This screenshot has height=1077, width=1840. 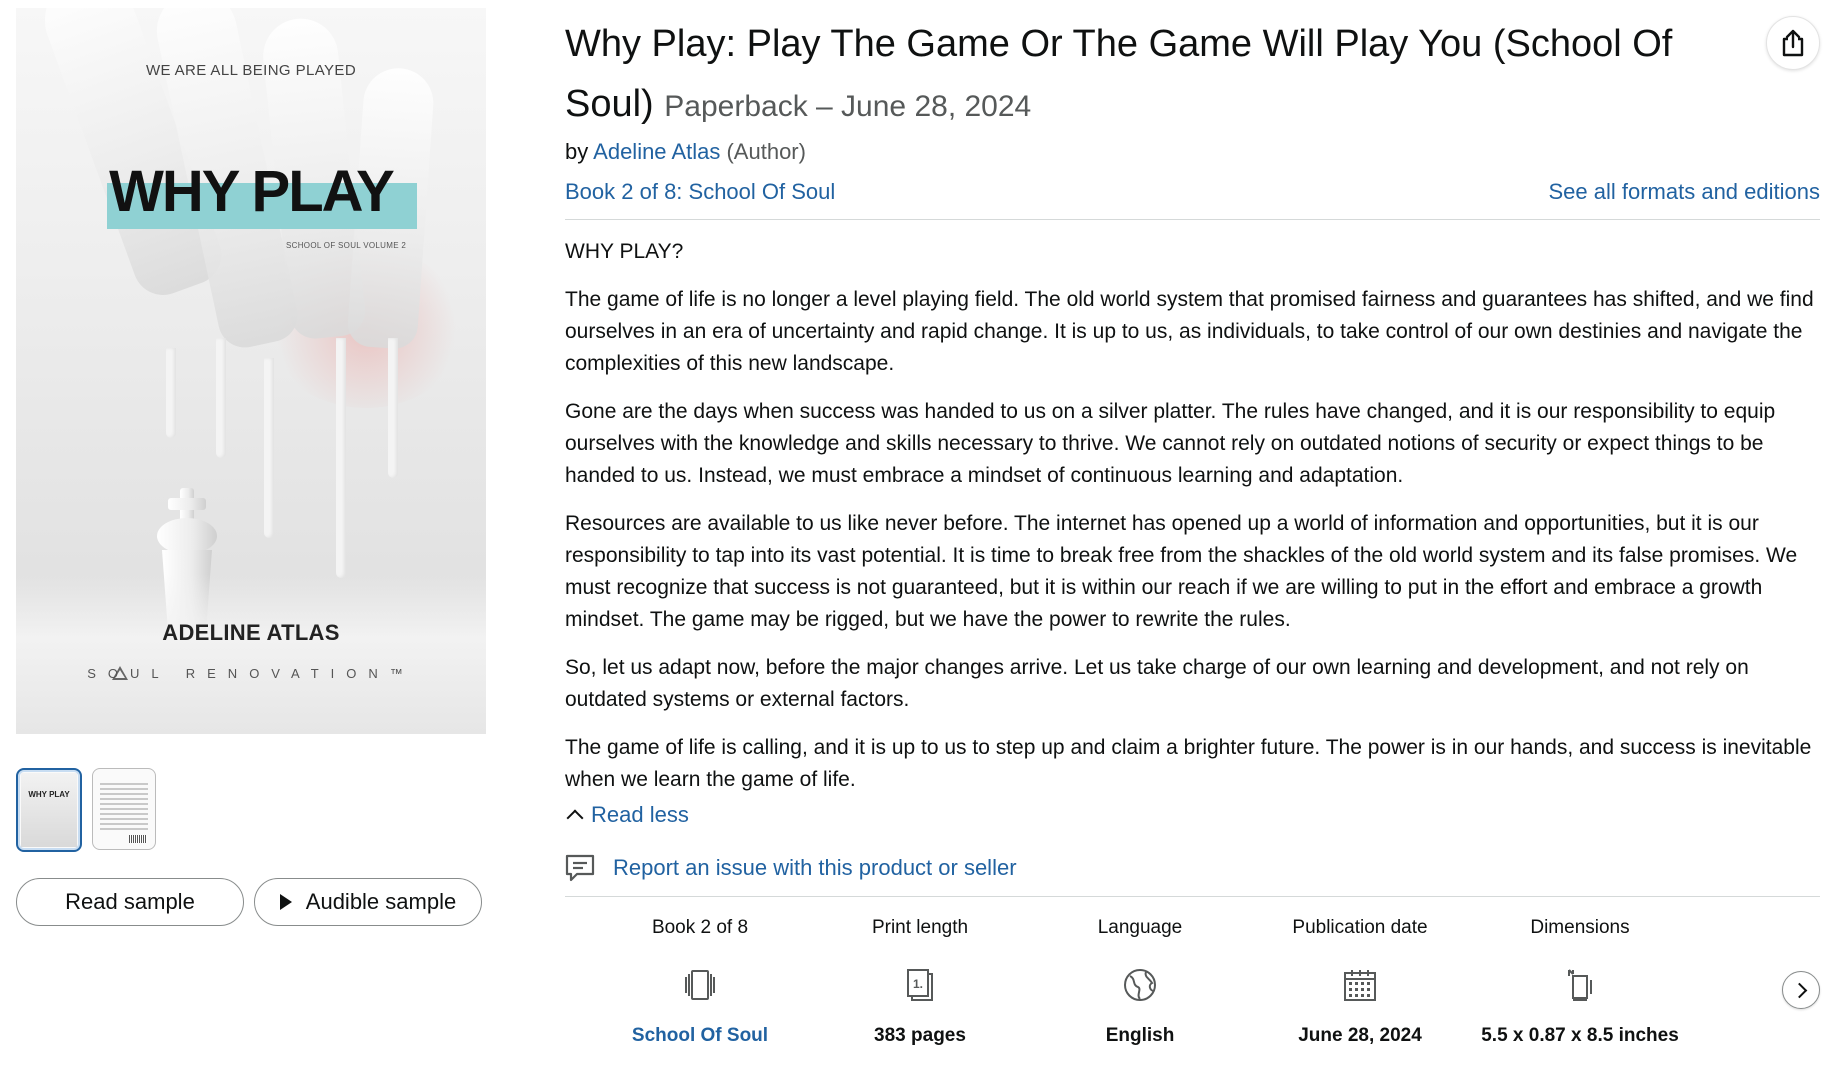 What do you see at coordinates (577, 151) in the screenshot?
I see `by-label: by` at bounding box center [577, 151].